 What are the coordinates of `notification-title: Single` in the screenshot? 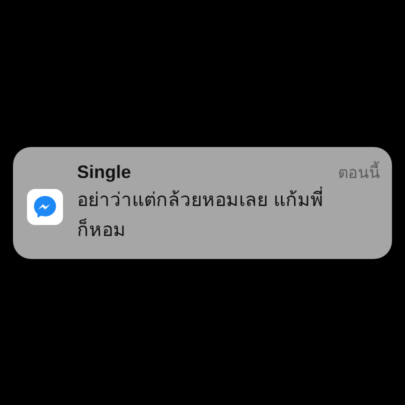 It's located at (104, 172).